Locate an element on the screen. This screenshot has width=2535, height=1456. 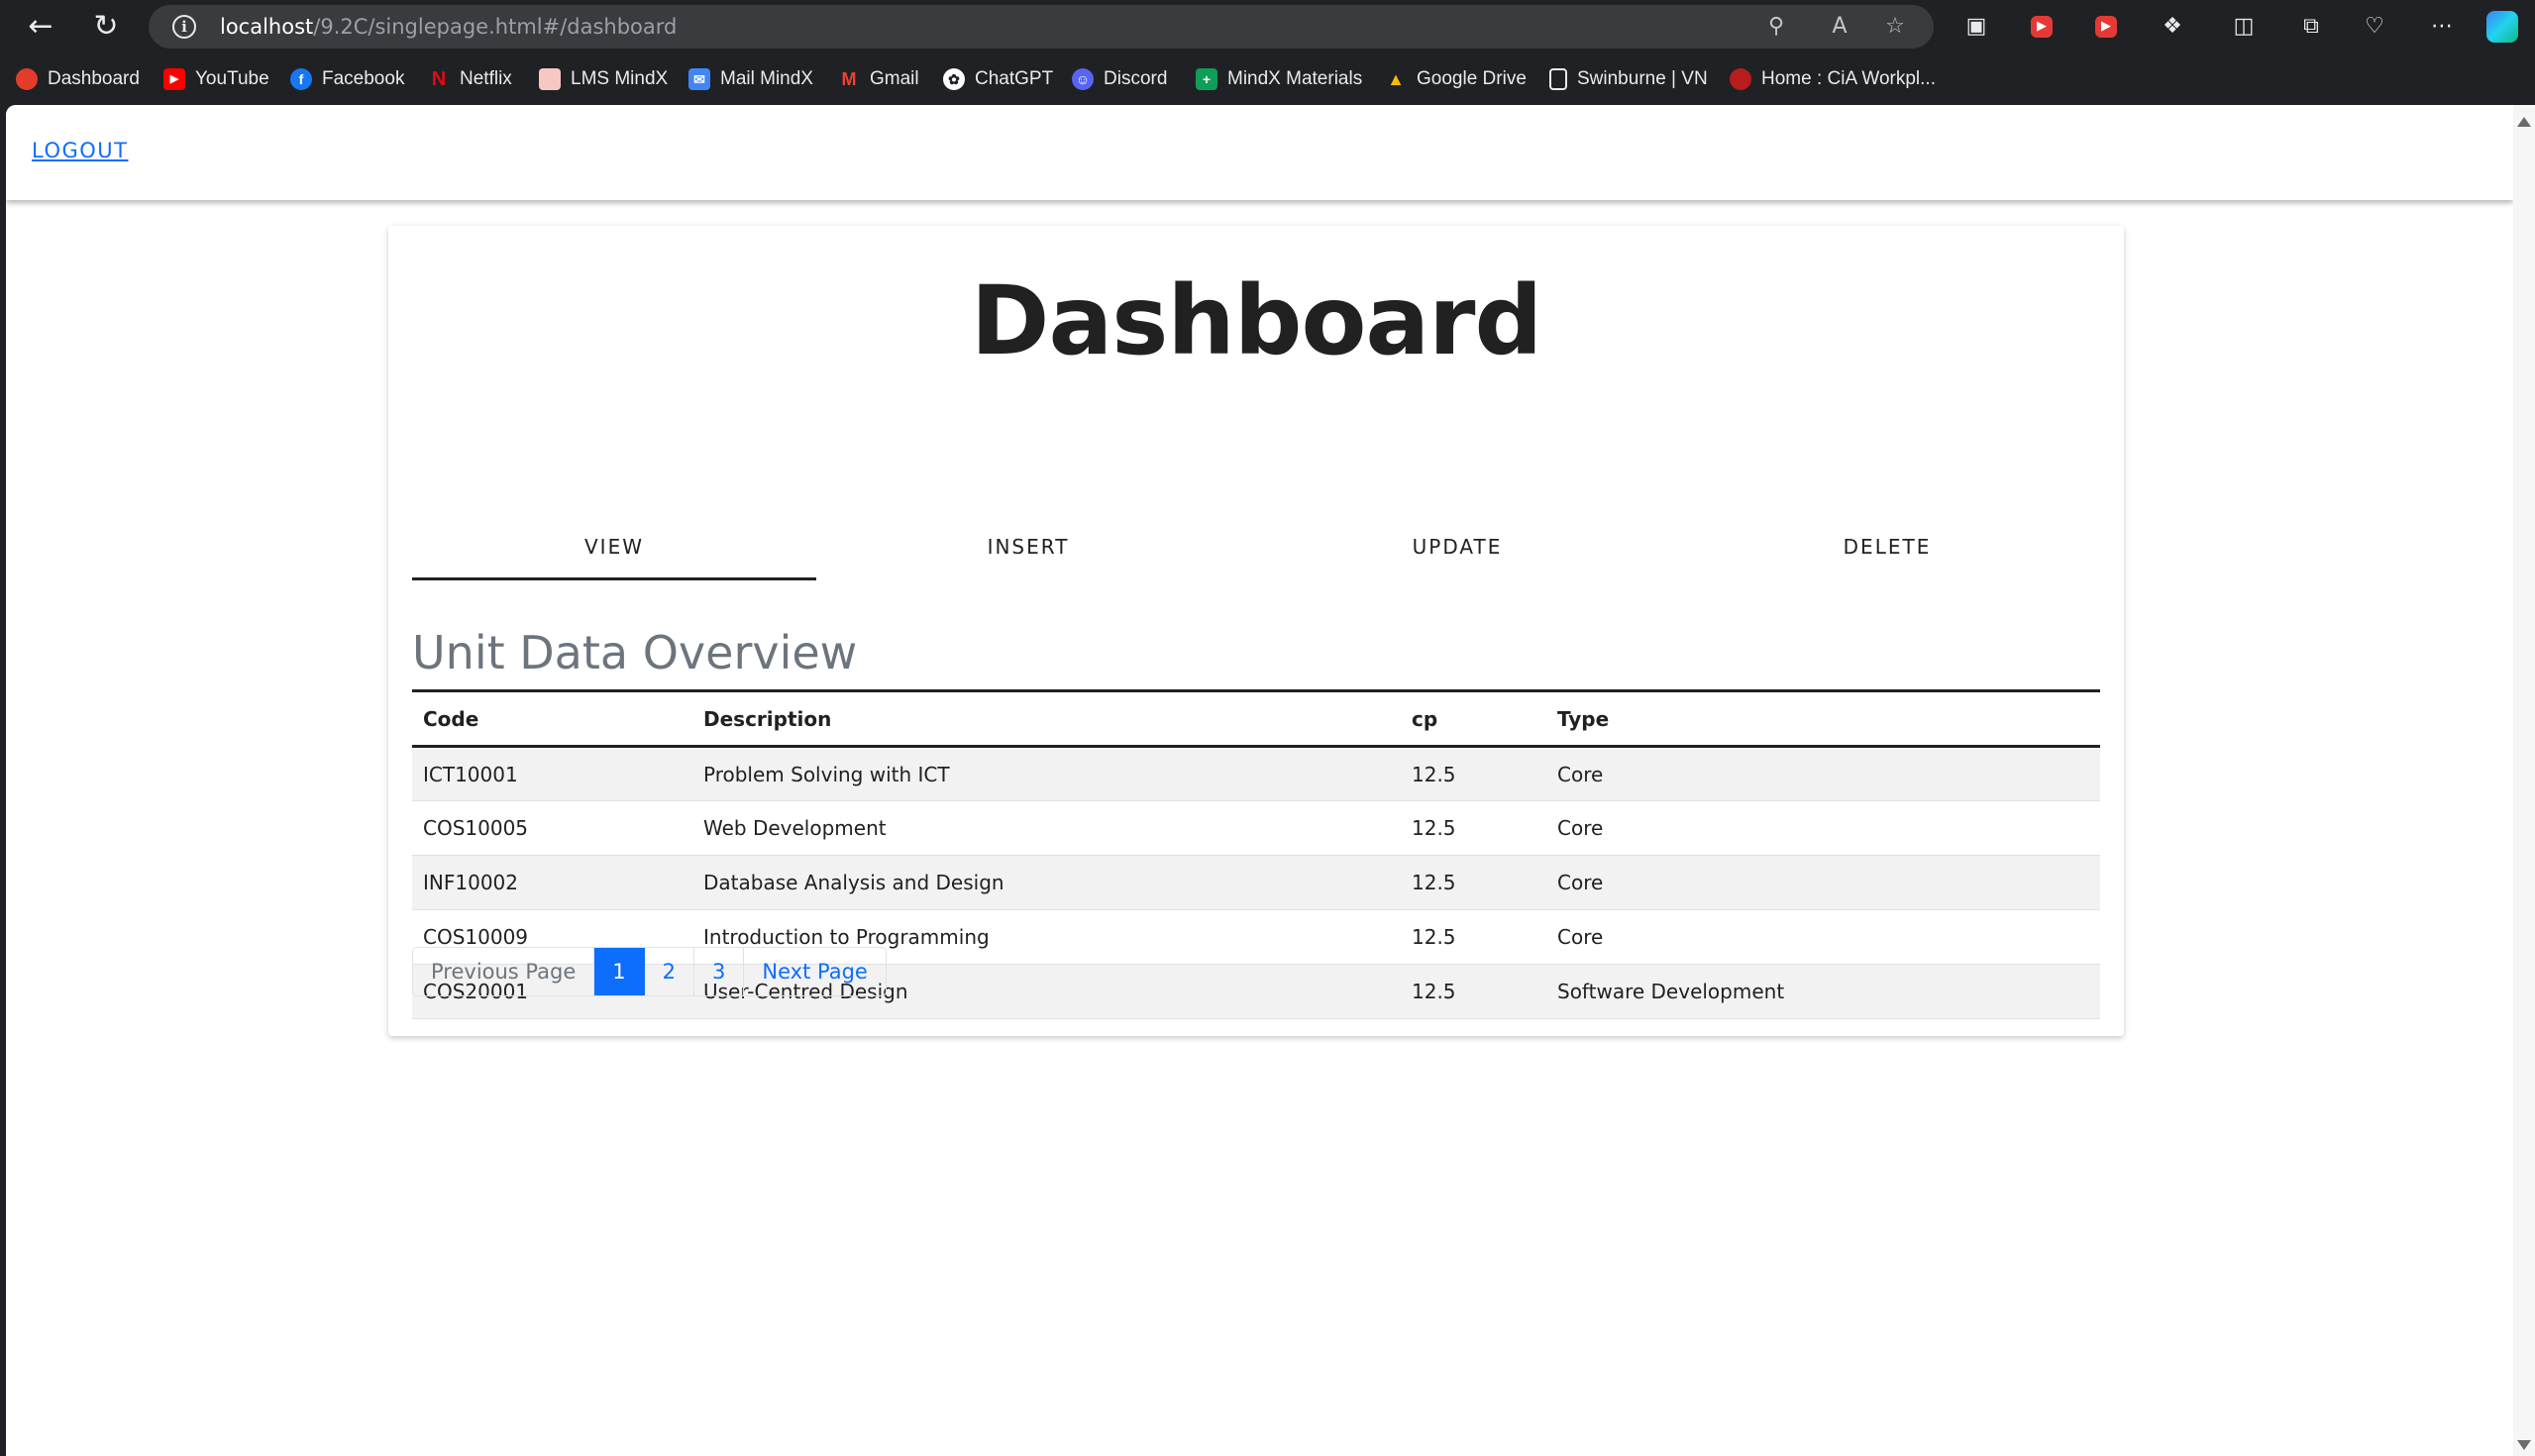
netflix-icon: N is located at coordinates (439, 79).